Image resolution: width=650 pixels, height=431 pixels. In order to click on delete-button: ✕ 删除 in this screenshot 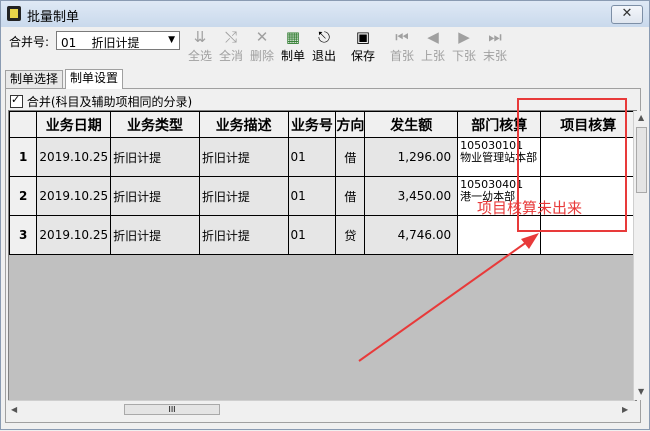, I will do `click(262, 47)`.